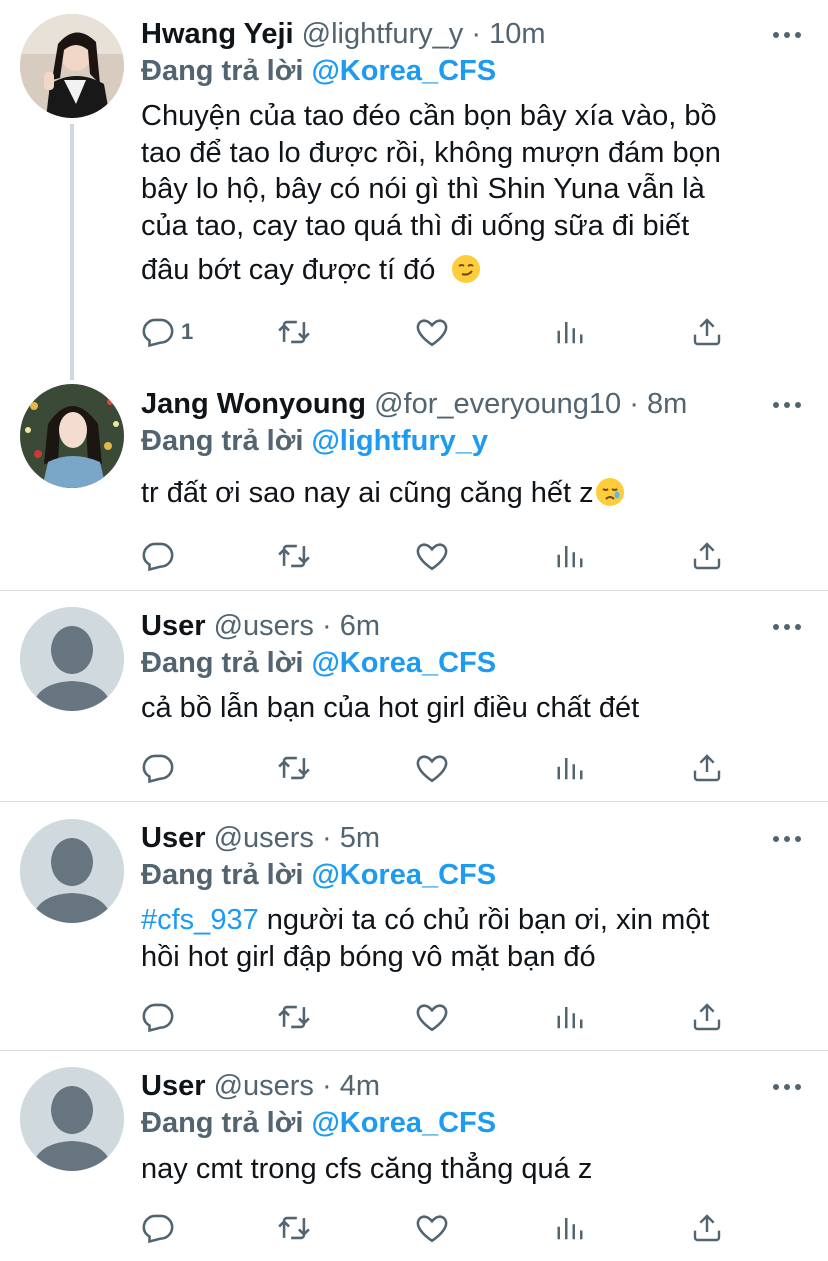  What do you see at coordinates (465, 269) in the screenshot?
I see `smirk-emoji-icon` at bounding box center [465, 269].